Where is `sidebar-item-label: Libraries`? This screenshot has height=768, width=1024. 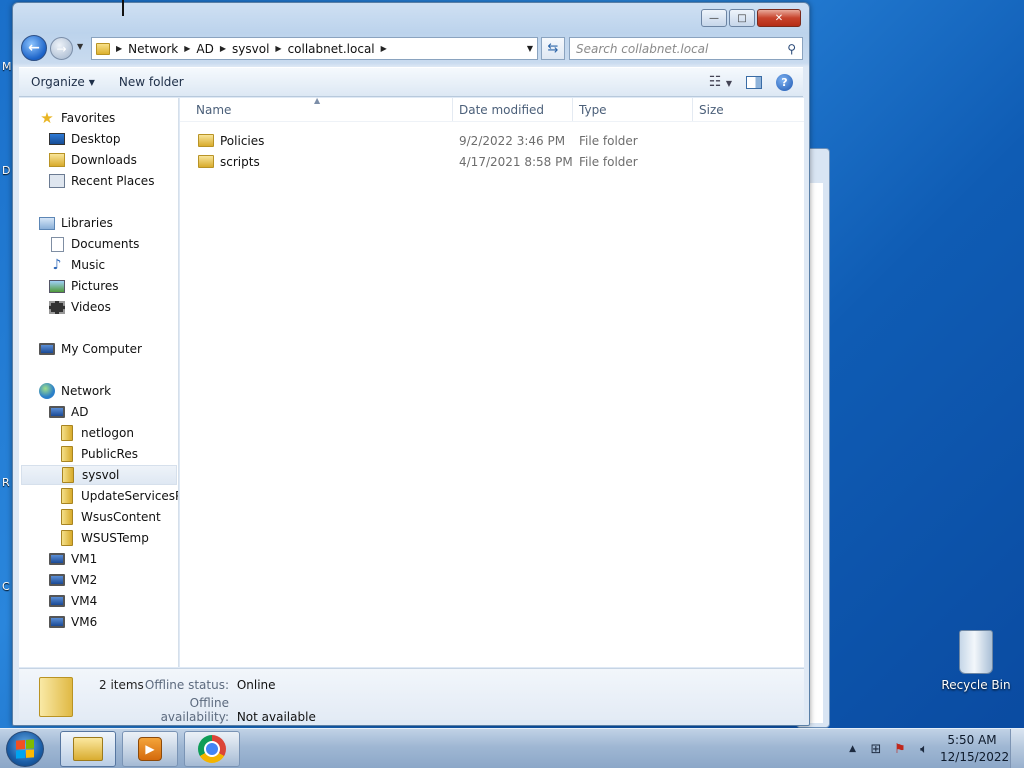
sidebar-item-label: Libraries is located at coordinates (87, 223).